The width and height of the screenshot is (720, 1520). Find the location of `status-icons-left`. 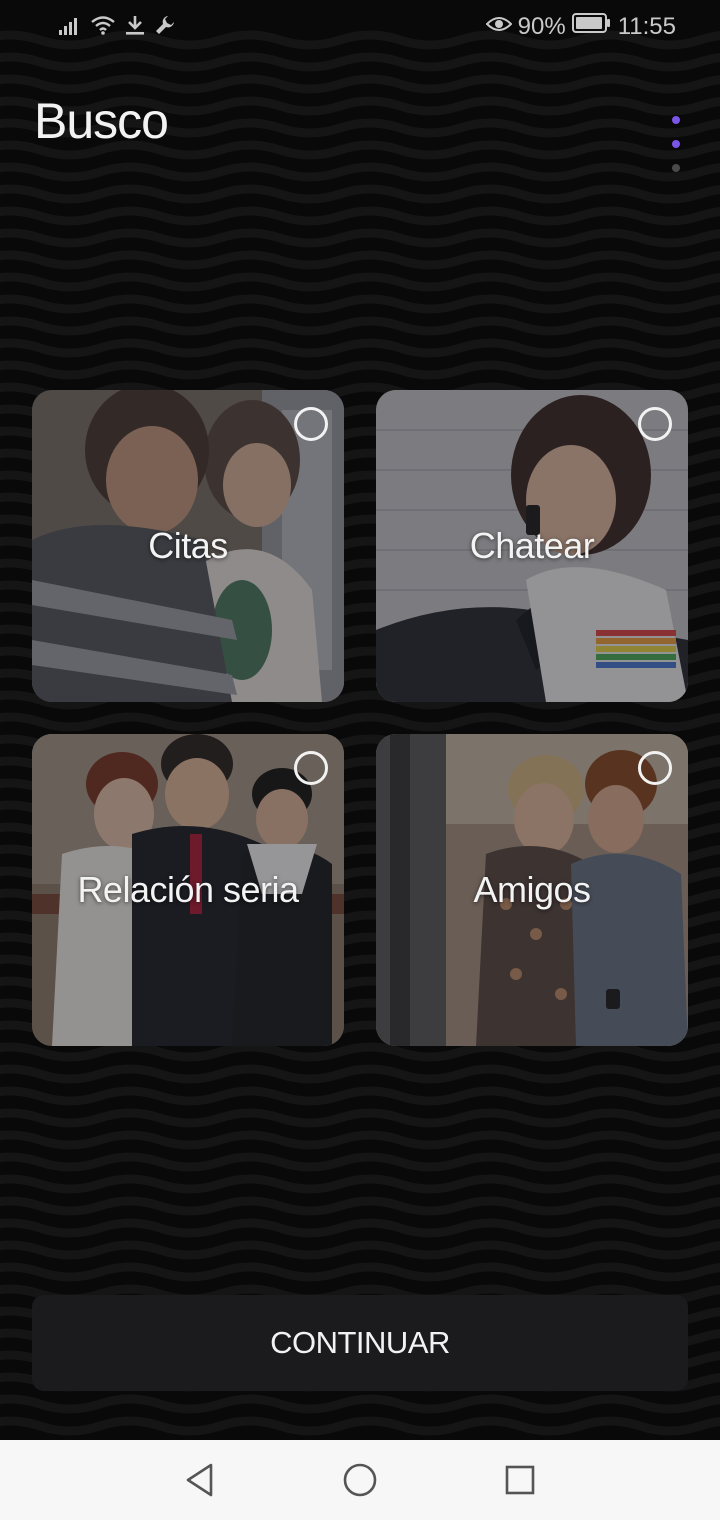

status-icons-left is located at coordinates (117, 28).